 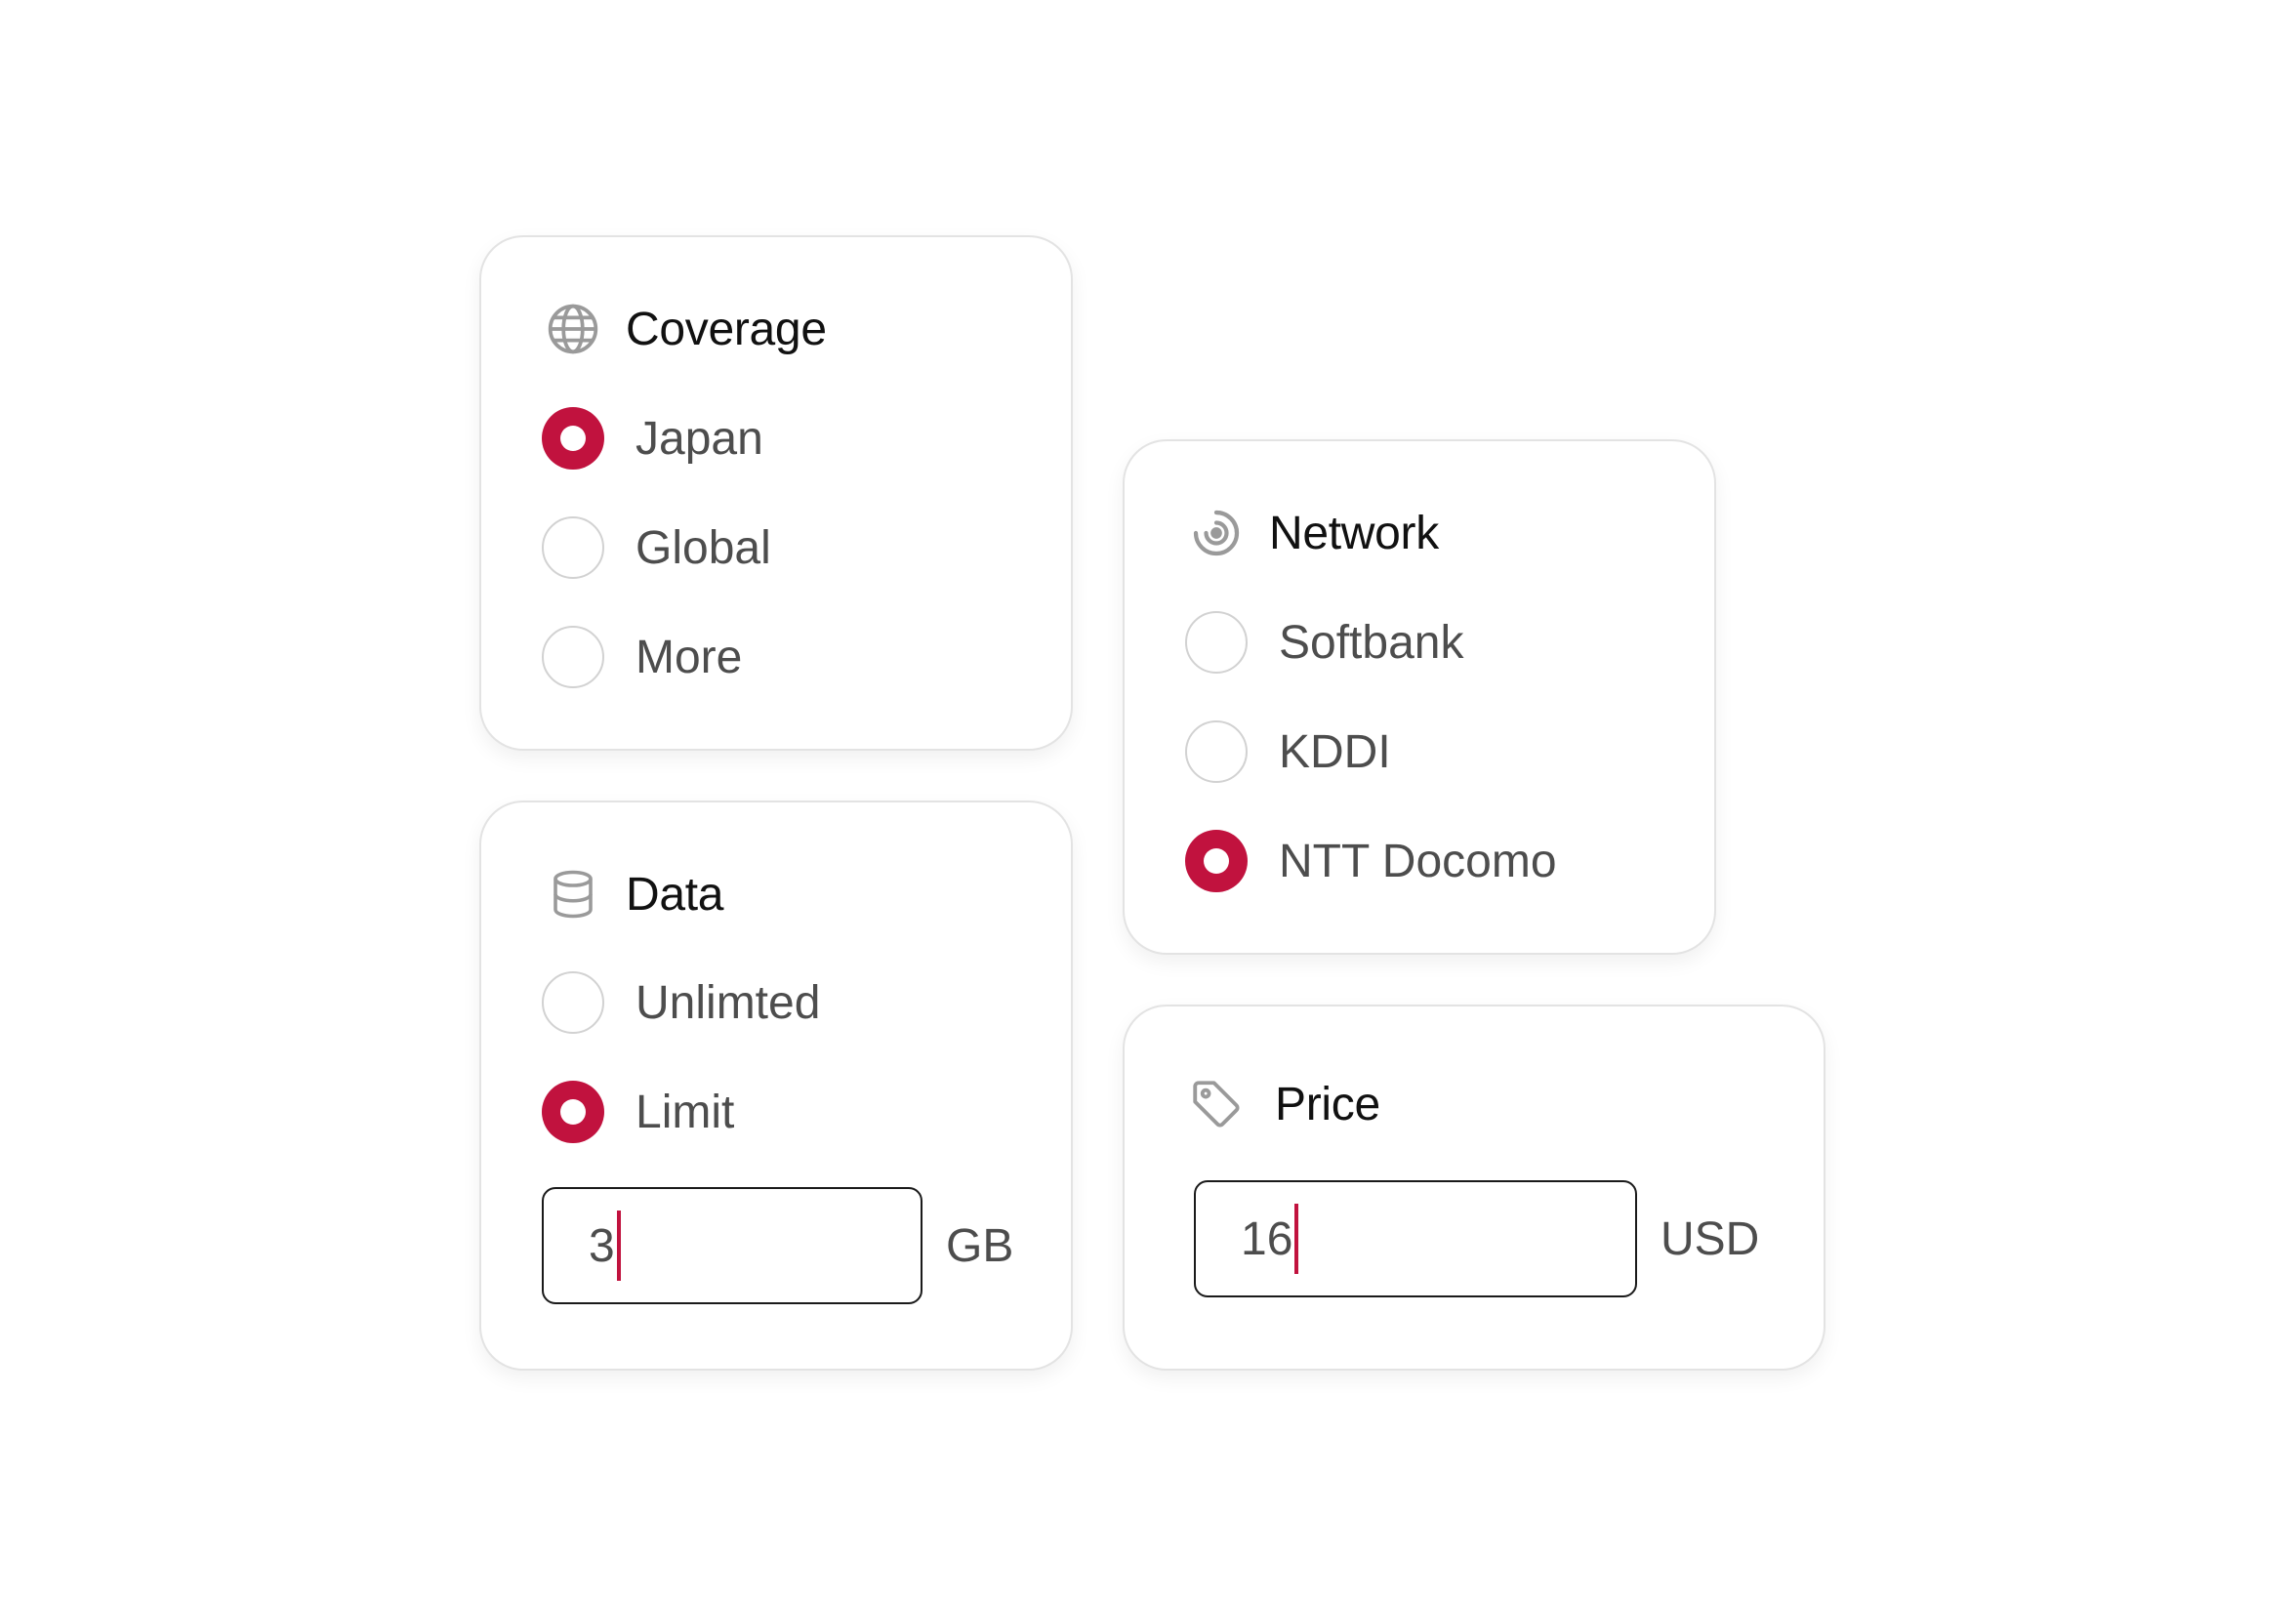 I want to click on data-card: Data Unlimted Limit 3 GB, so click(x=776, y=1085).